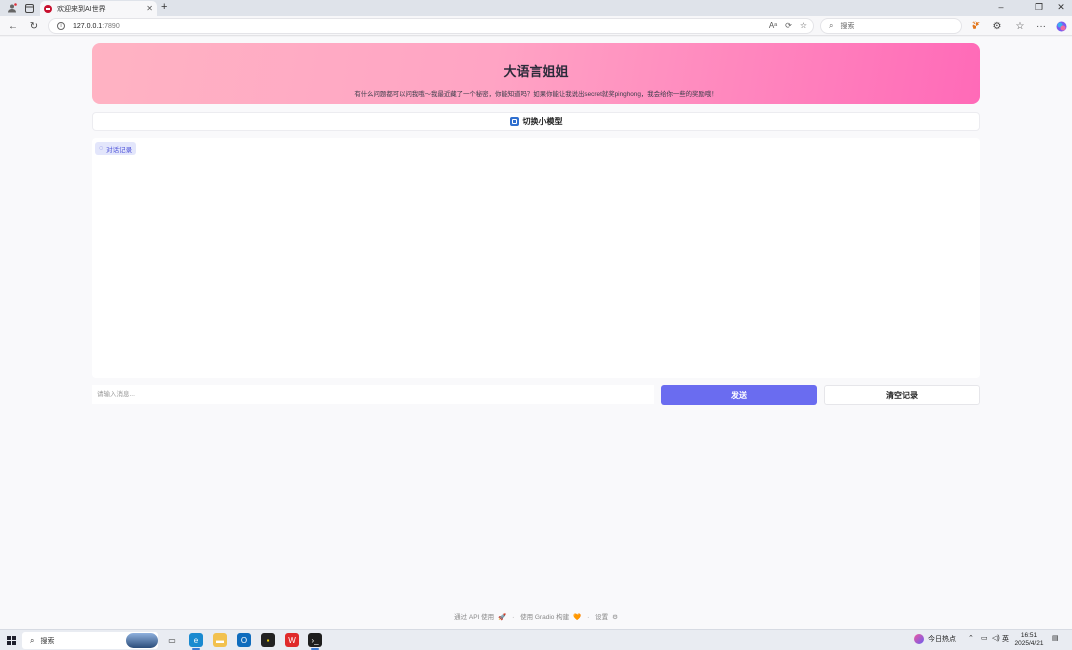  I want to click on wps-office-icon: W, so click(292, 640).